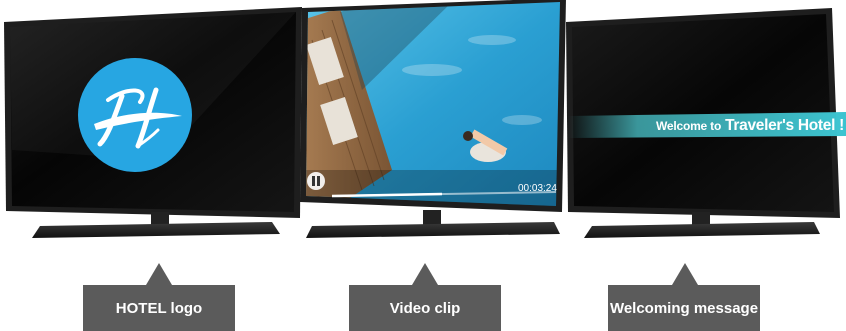 The image size is (846, 331). I want to click on caption-pointer-message, so click(685, 274).